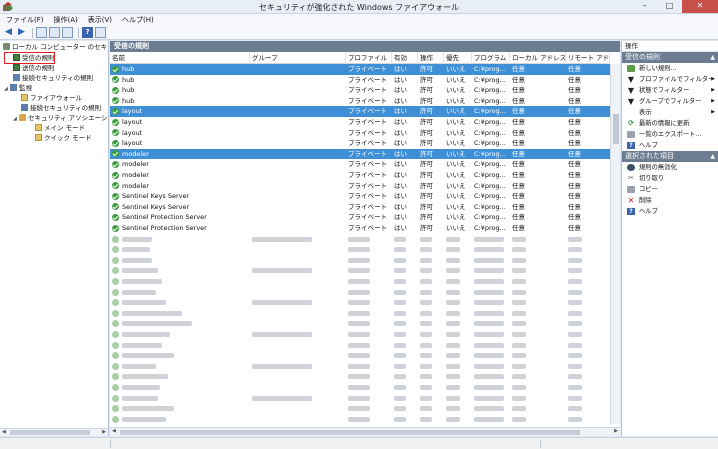 This screenshot has height=449, width=718. Describe the element at coordinates (180, 58) in the screenshot. I see `column-header-name: 名前` at that location.